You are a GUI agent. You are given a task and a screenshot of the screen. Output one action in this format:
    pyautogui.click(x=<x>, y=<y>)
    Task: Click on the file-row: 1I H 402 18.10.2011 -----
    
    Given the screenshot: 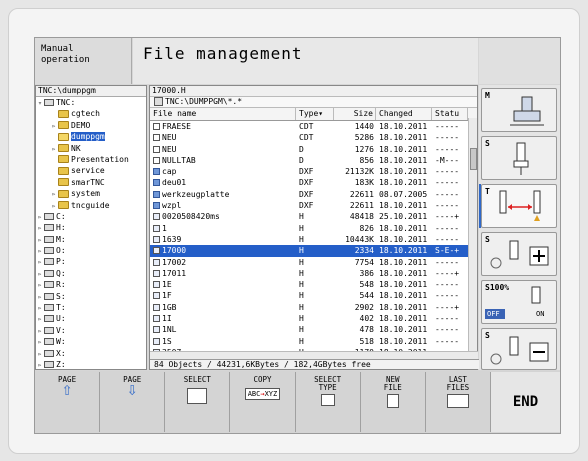 What is the action you would take?
    pyautogui.click(x=313, y=318)
    